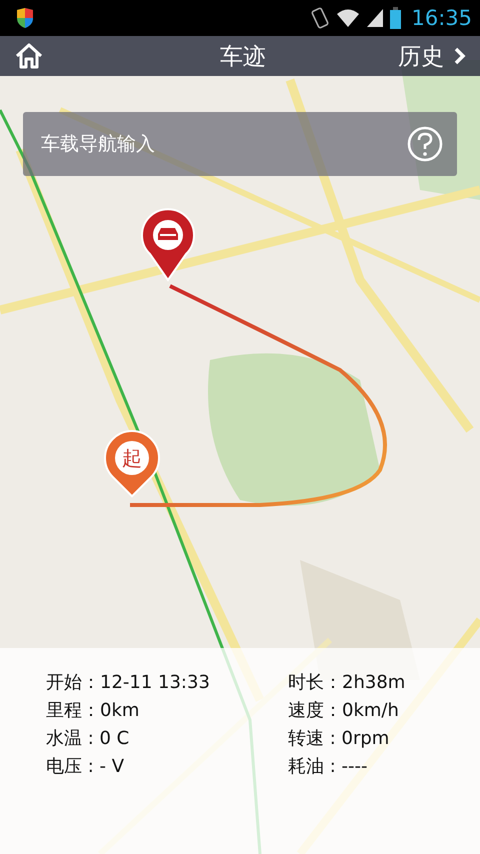 The height and width of the screenshot is (854, 480). I want to click on home-button, so click(29, 56).